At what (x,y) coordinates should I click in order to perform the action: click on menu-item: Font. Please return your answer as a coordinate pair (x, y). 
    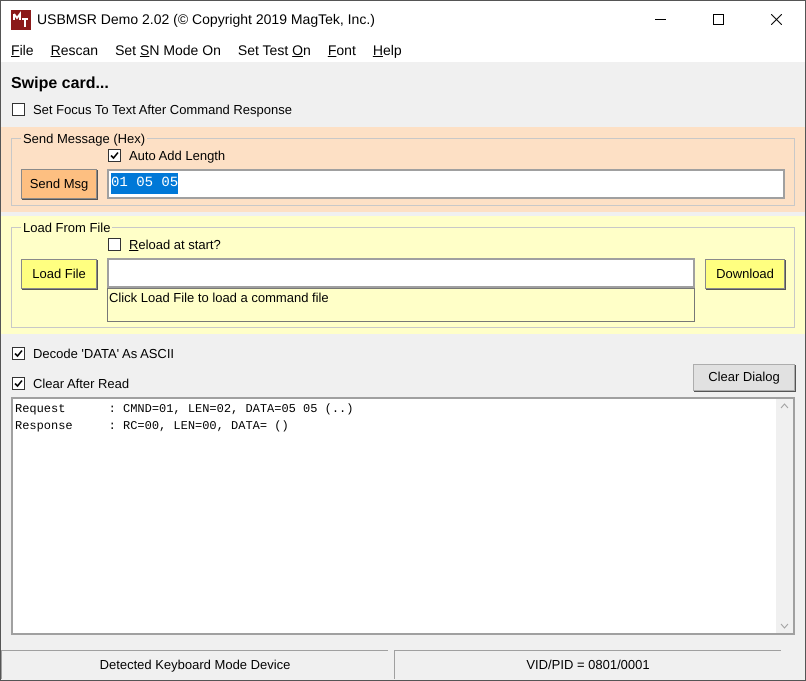
    Looking at the image, I should click on (342, 50).